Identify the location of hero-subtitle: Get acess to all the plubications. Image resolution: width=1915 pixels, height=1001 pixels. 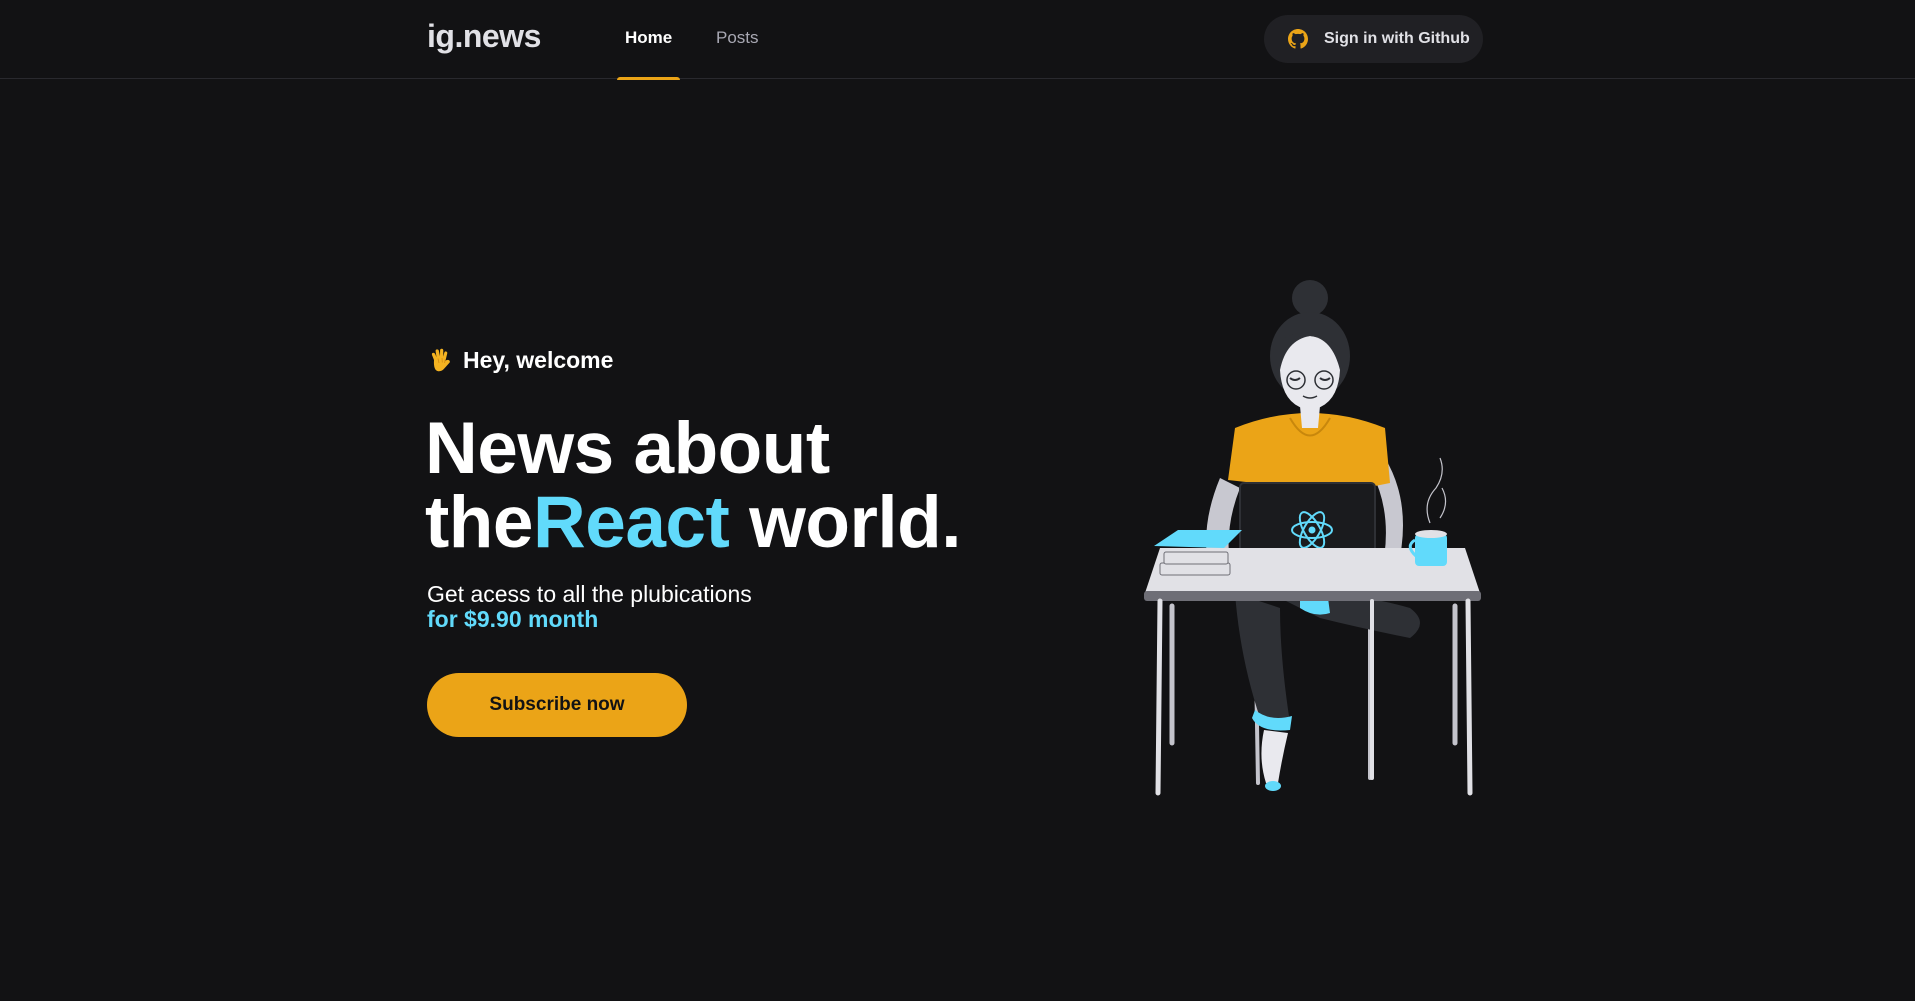
(589, 594).